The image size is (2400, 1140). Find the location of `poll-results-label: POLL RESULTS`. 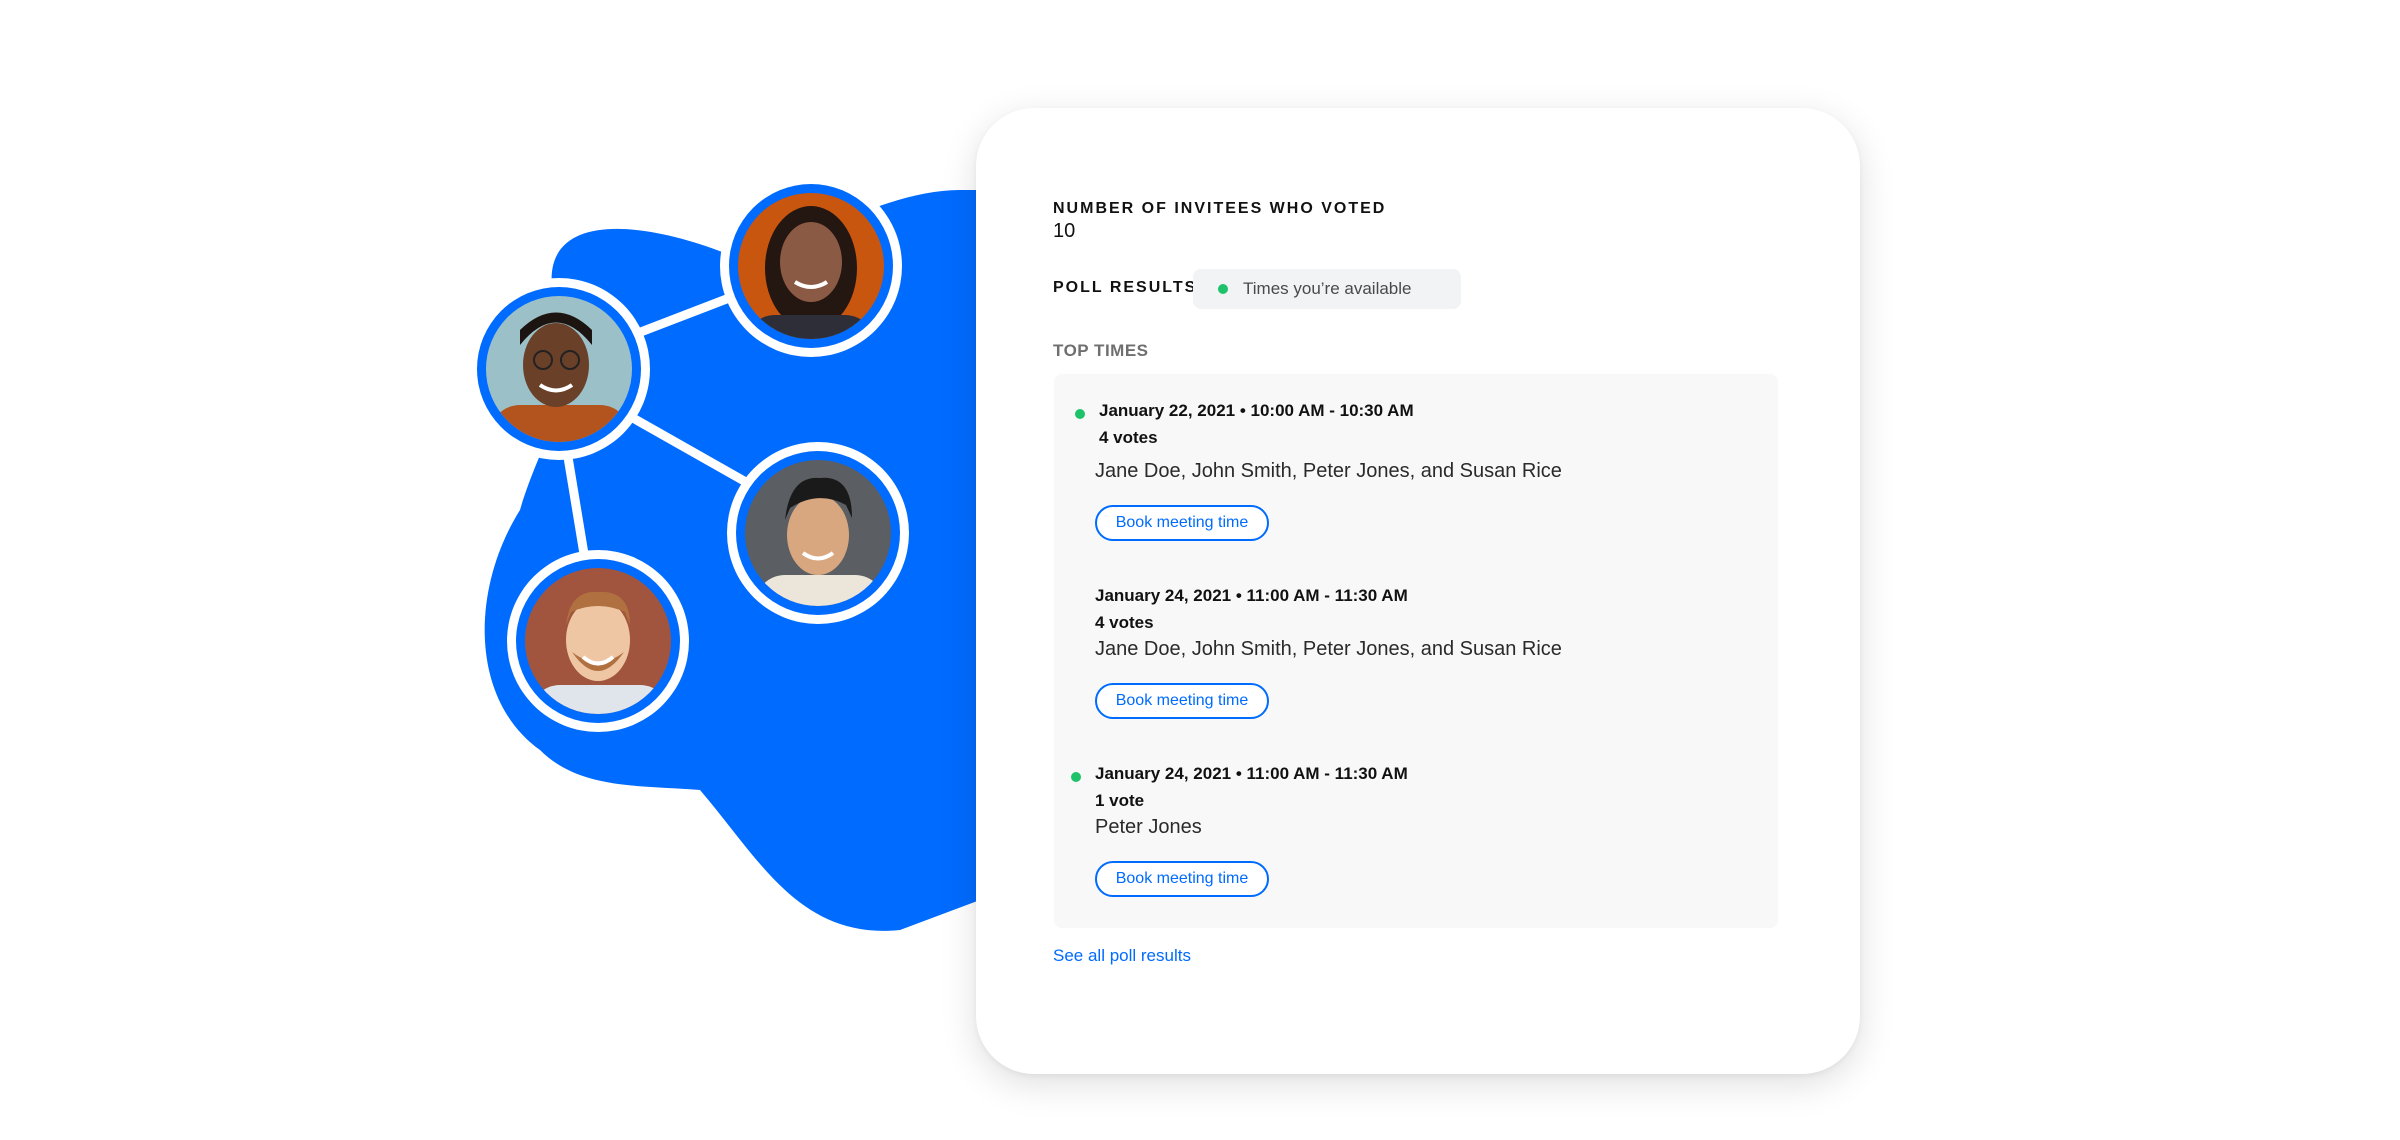

poll-results-label: POLL RESULTS is located at coordinates (1125, 287).